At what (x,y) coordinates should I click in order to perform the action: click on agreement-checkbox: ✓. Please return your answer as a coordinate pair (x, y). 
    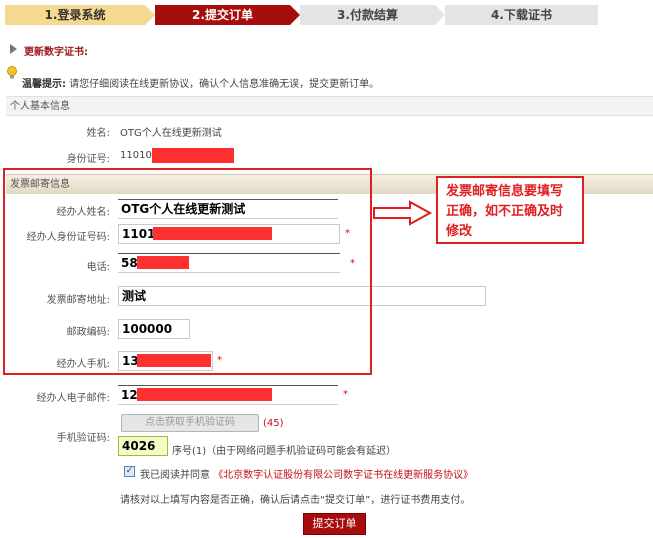
    Looking at the image, I should click on (129, 471).